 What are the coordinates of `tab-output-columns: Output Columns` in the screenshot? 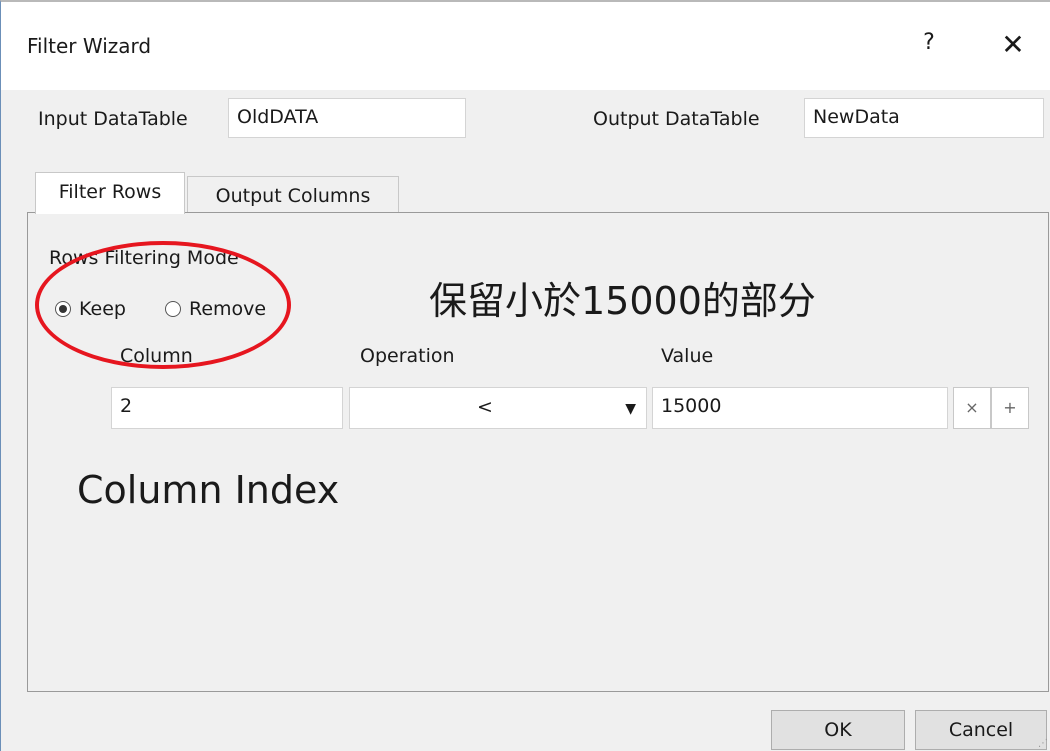 It's located at (293, 195).